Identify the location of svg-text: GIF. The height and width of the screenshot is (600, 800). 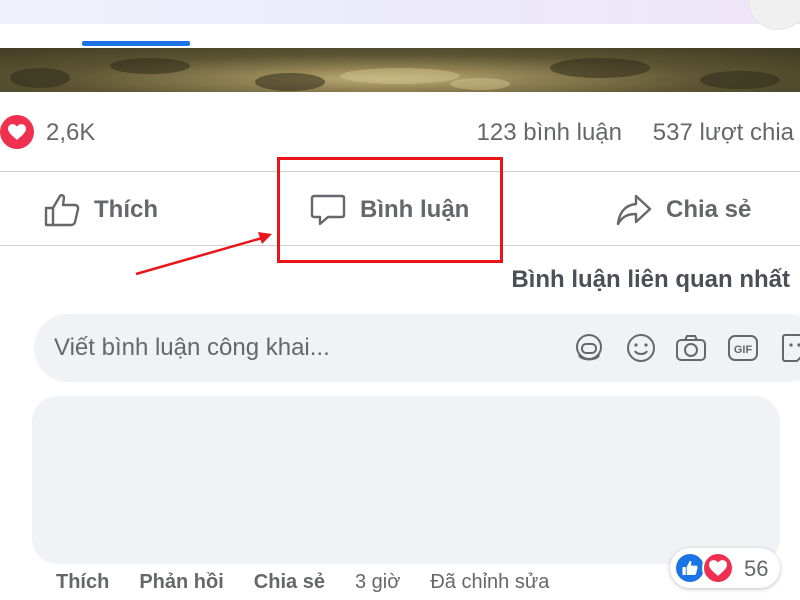
(743, 350).